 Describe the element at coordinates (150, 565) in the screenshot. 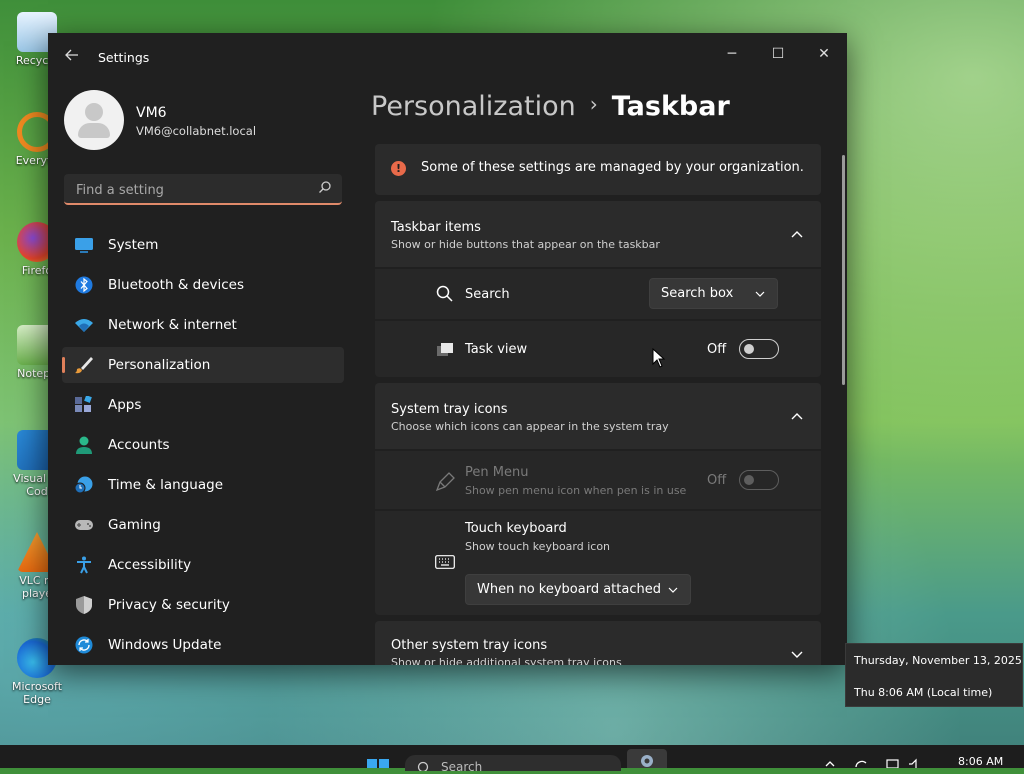

I see `sidebar-item-label: Accessibility` at that location.